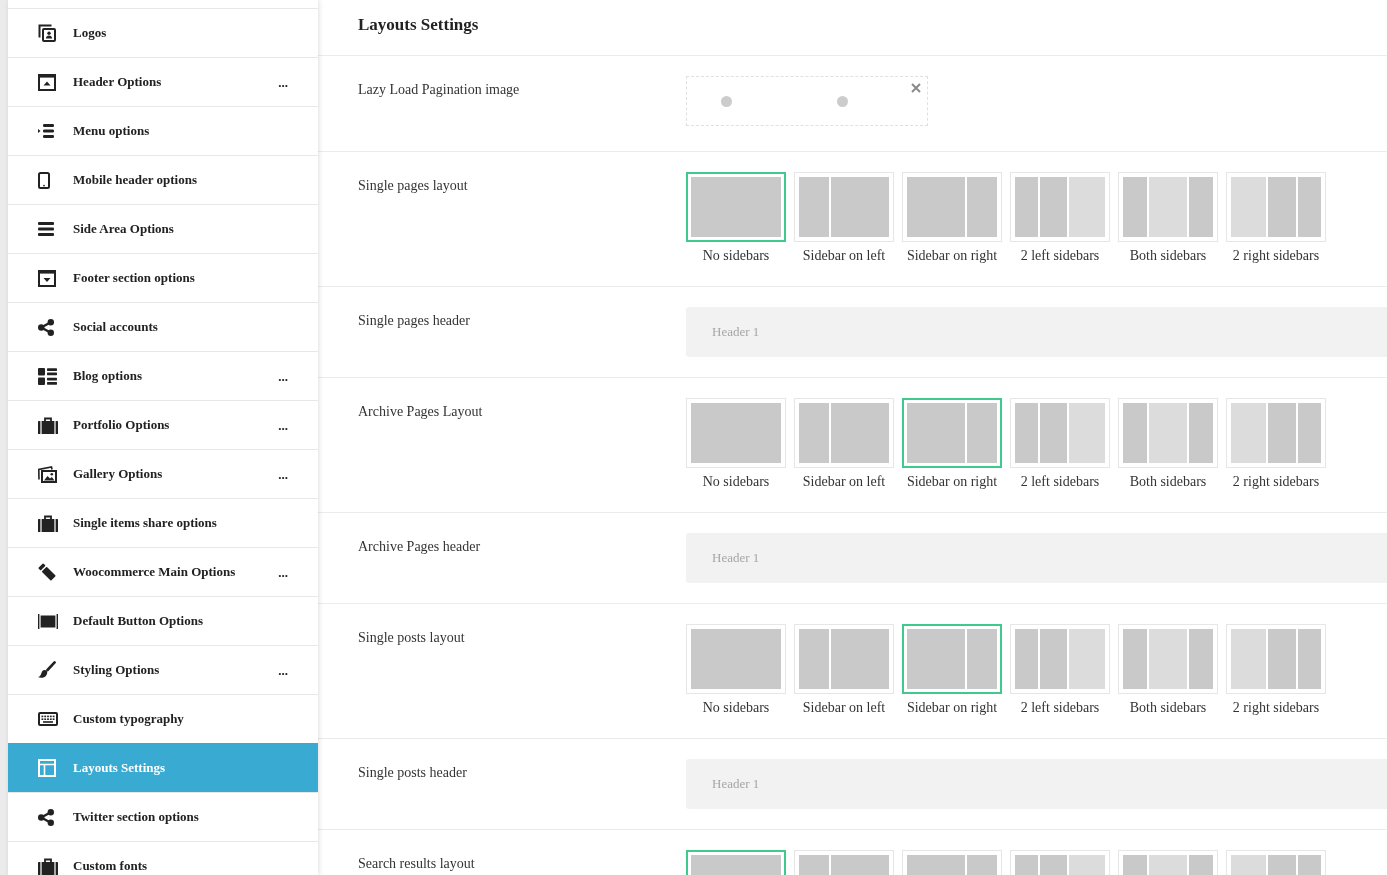 This screenshot has width=1387, height=875. What do you see at coordinates (163, 816) in the screenshot?
I see `sidebar-item: Twitter section options` at bounding box center [163, 816].